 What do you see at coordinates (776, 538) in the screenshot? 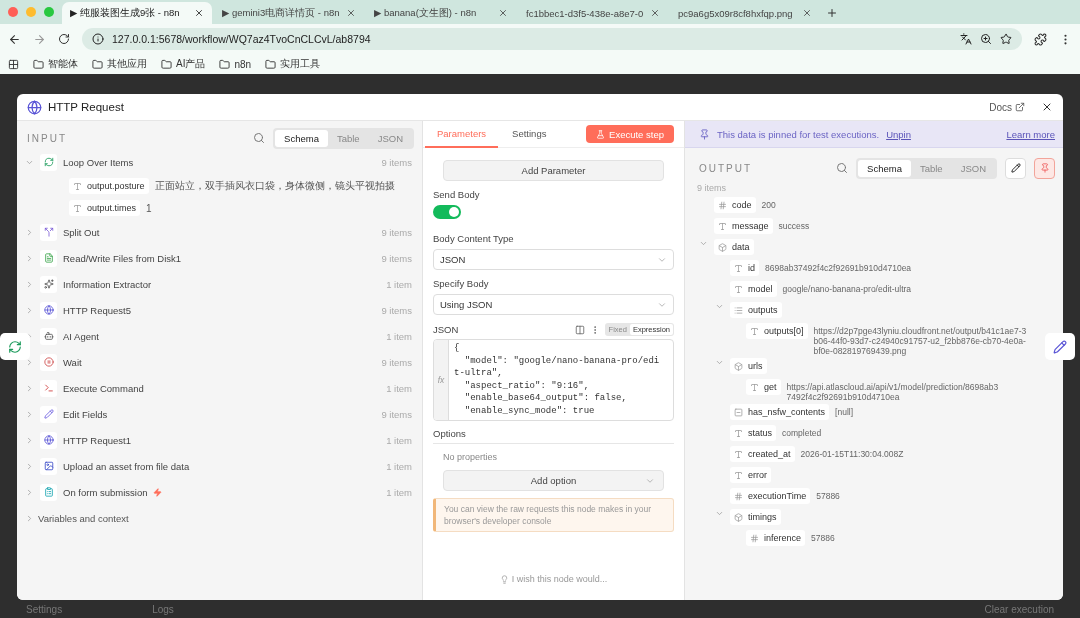
I see `field-chip: inference` at bounding box center [776, 538].